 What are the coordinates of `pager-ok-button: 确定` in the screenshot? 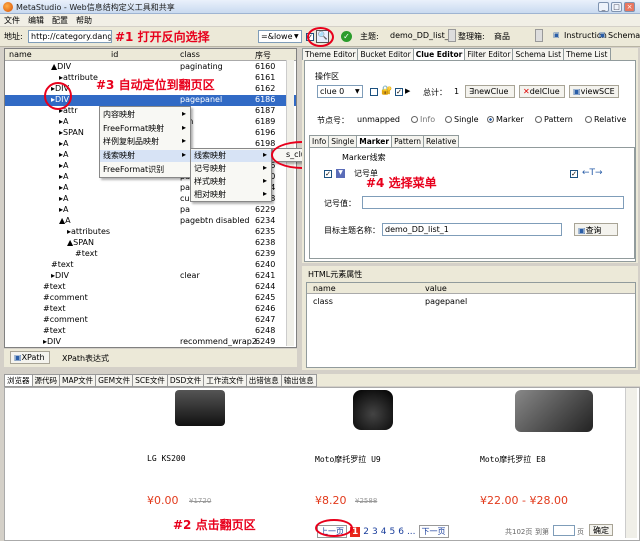 It's located at (601, 530).